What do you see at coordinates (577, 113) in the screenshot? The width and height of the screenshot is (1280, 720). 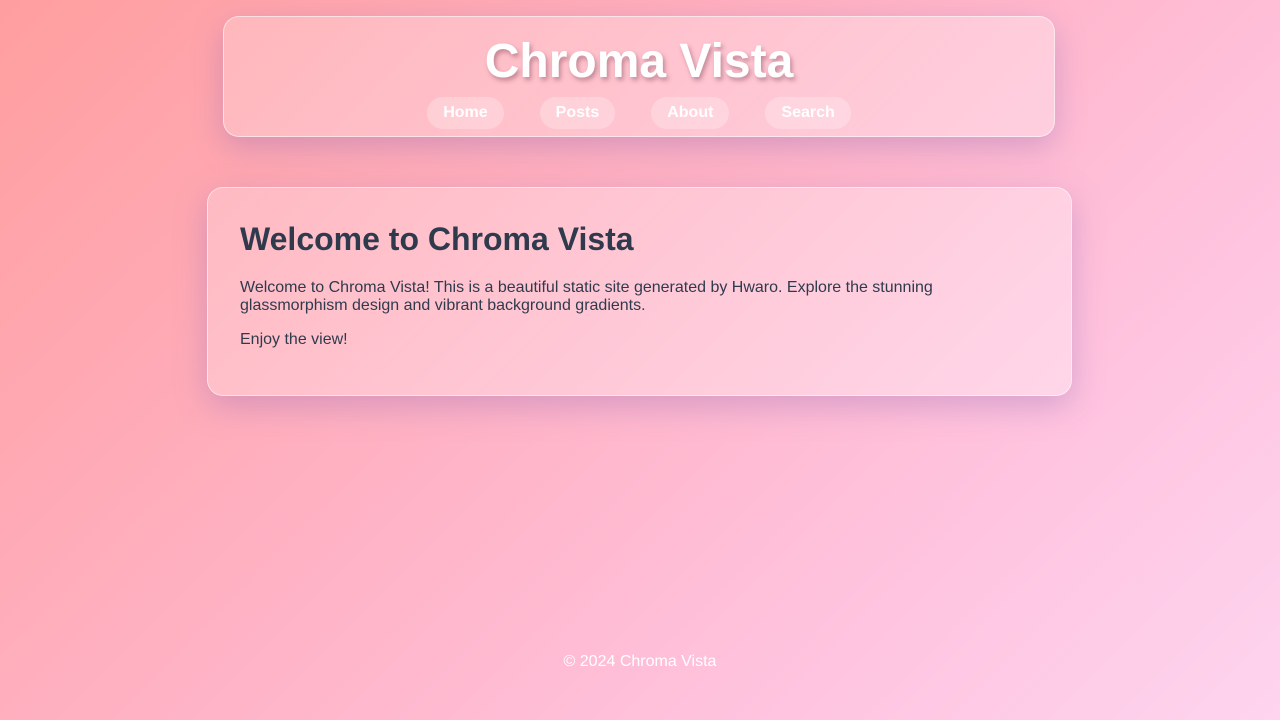 I see `nav-posts-link: Posts` at bounding box center [577, 113].